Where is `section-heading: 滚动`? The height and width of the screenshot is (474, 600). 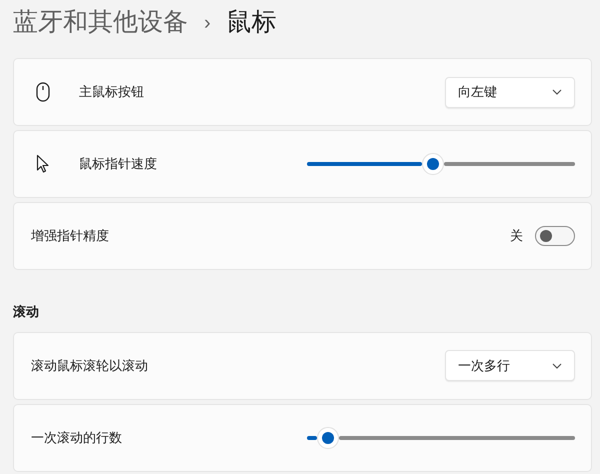 section-heading: 滚动 is located at coordinates (26, 312).